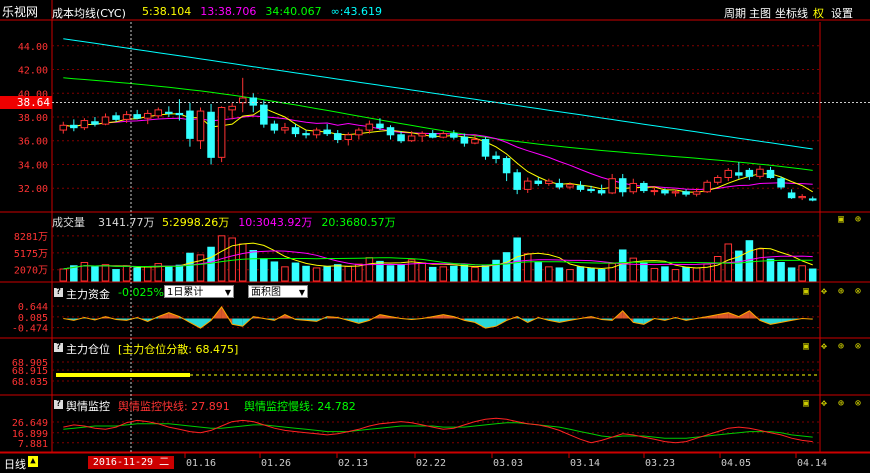 The image size is (870, 473). What do you see at coordinates (174, 406) in the screenshot?
I see `sentiment-fast-label: 舆情监控快线: 27.891` at bounding box center [174, 406].